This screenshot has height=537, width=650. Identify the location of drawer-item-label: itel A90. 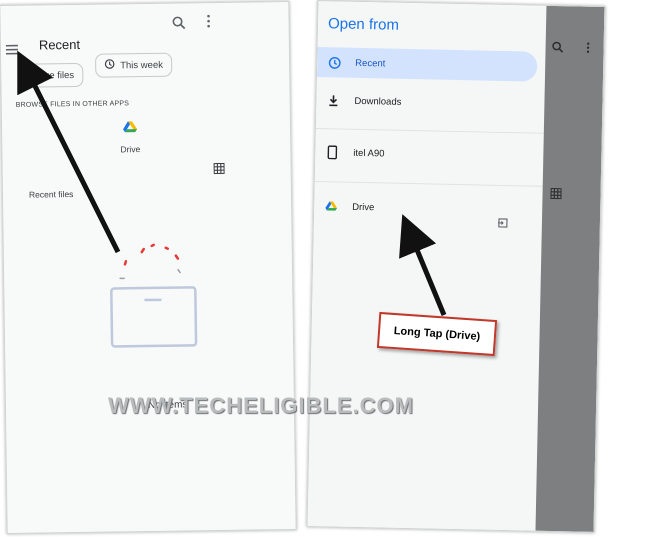
(369, 153).